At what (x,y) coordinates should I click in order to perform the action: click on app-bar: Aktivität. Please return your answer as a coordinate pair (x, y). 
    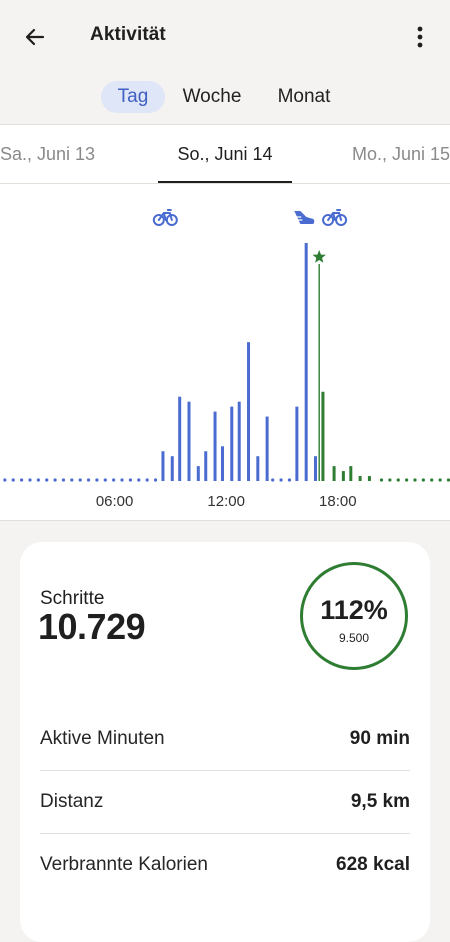
    Looking at the image, I should click on (225, 36).